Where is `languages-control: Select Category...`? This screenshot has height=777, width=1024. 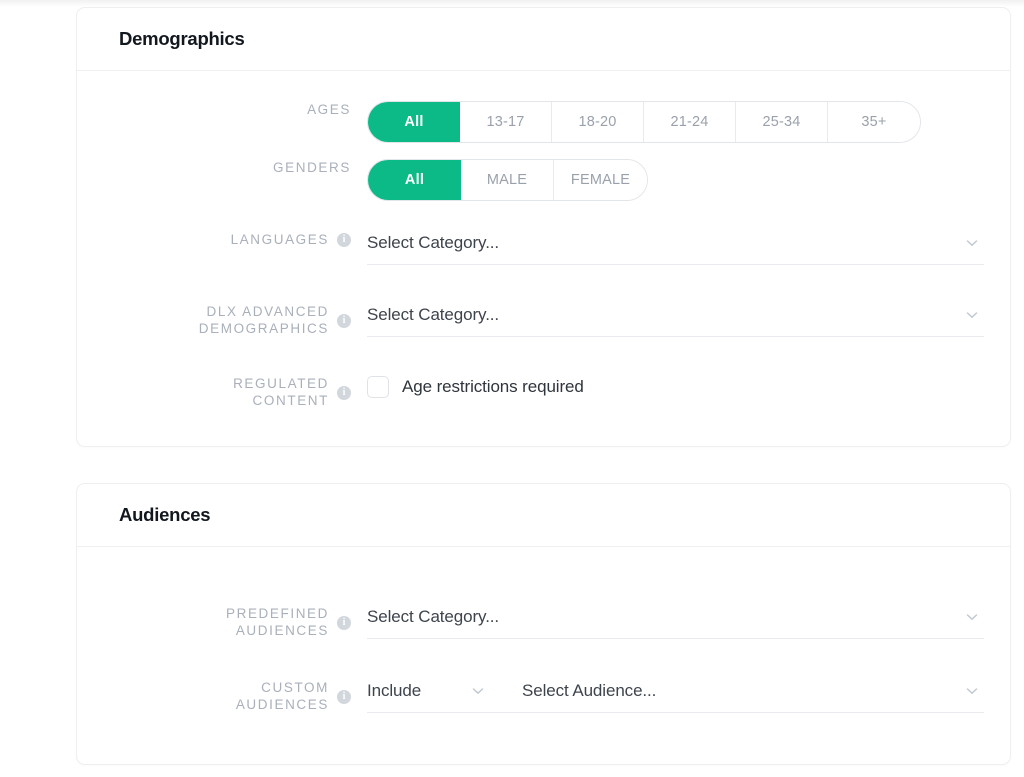
languages-control: Select Category... is located at coordinates (680, 243).